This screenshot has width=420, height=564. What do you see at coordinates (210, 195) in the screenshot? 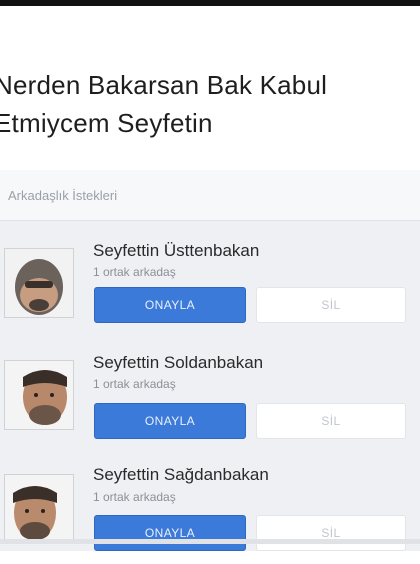
I see `panel-header: Arkadaşlık İstekleri` at bounding box center [210, 195].